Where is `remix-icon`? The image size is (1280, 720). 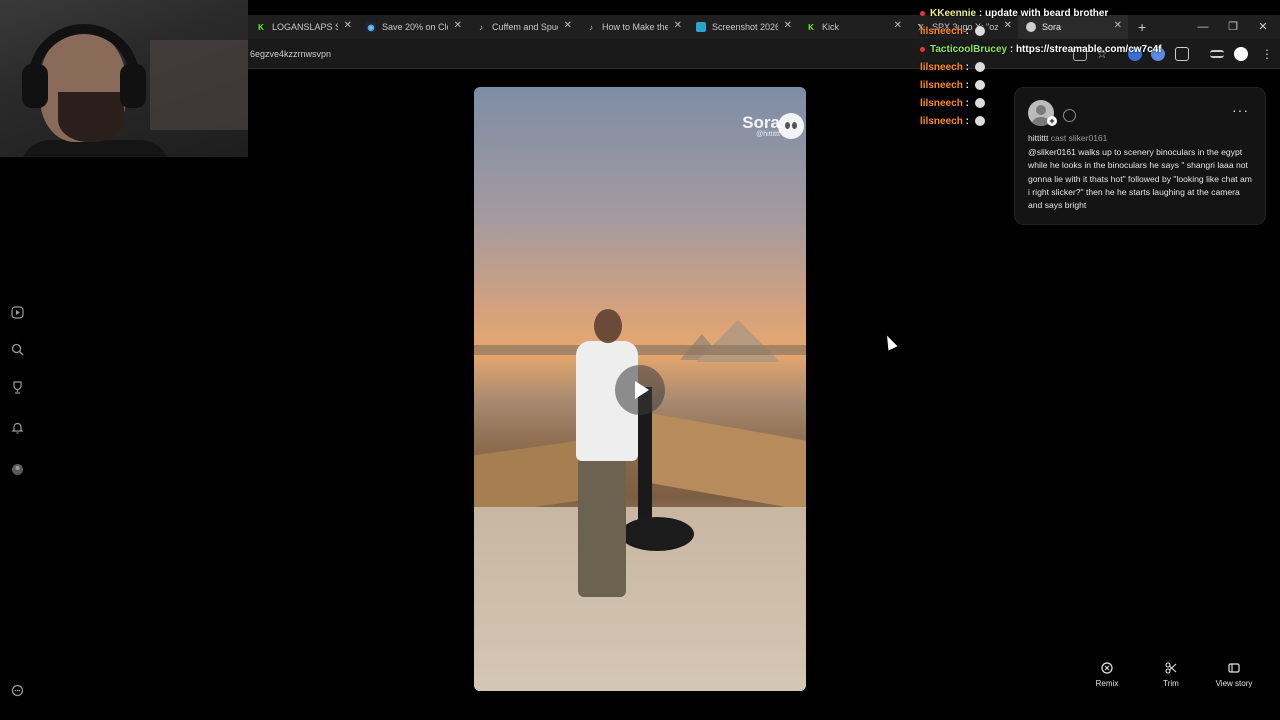 remix-icon is located at coordinates (1107, 668).